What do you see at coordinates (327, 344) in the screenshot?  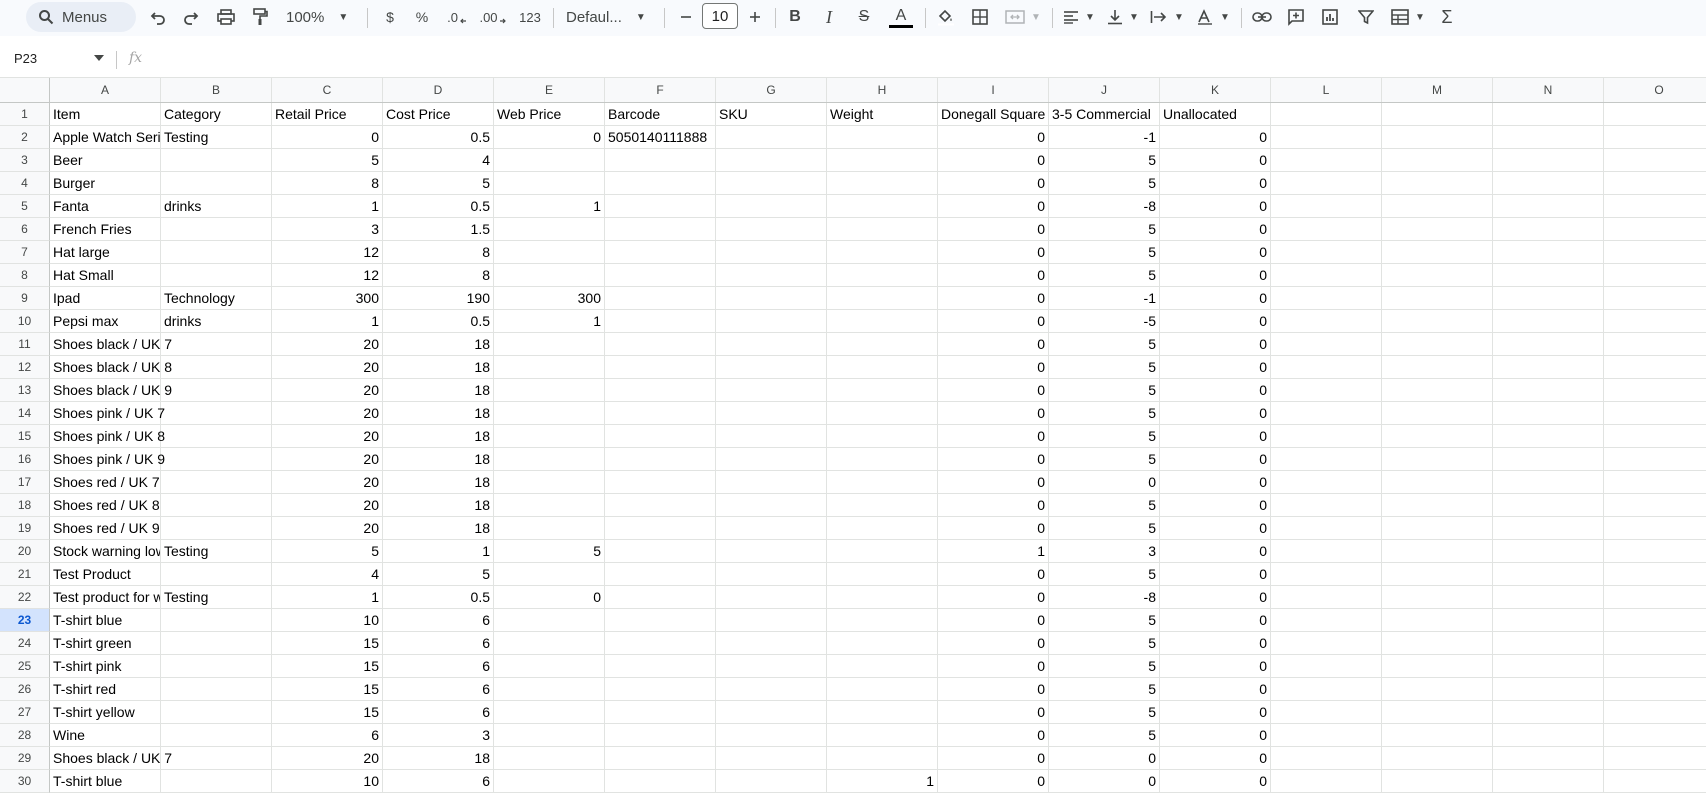 I see `cell-c11: 20` at bounding box center [327, 344].